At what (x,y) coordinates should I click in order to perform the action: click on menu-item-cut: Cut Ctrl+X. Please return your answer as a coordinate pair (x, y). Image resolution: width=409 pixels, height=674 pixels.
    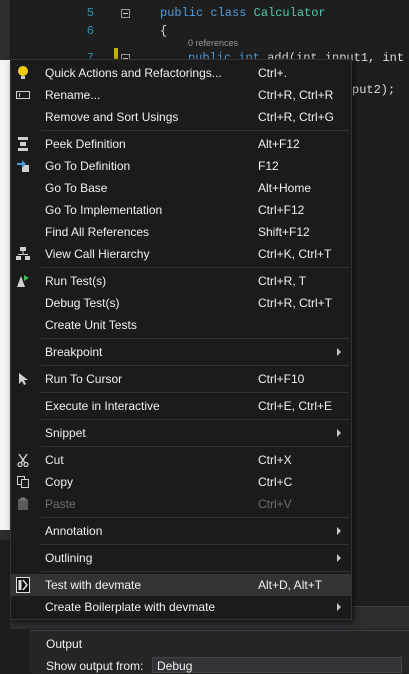
    Looking at the image, I should click on (181, 460).